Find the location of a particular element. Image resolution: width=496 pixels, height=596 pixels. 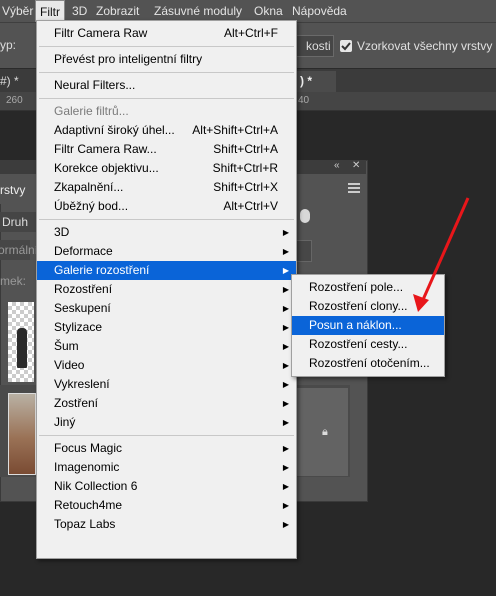

layer-thumbnail-person is located at coordinates (21, 342).